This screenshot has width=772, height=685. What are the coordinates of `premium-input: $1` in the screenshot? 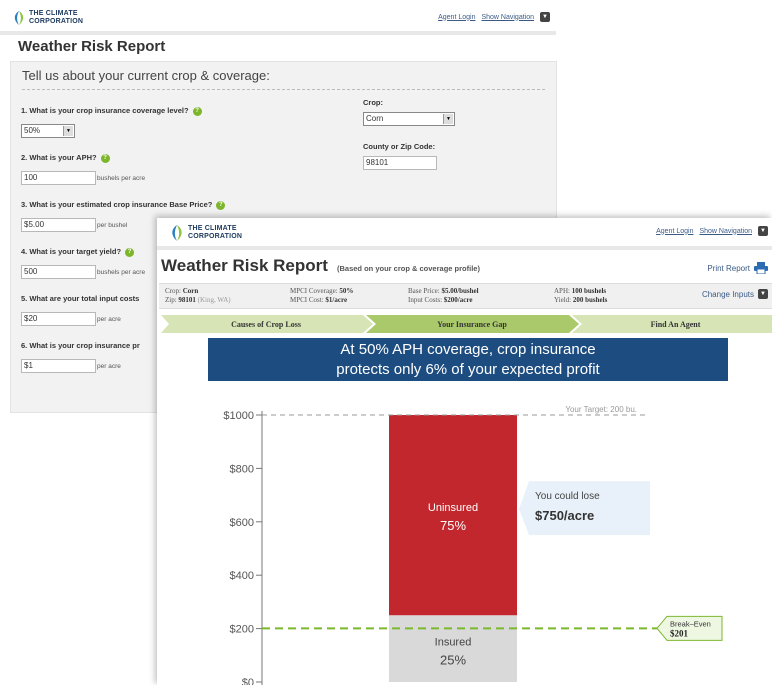 It's located at (58, 366).